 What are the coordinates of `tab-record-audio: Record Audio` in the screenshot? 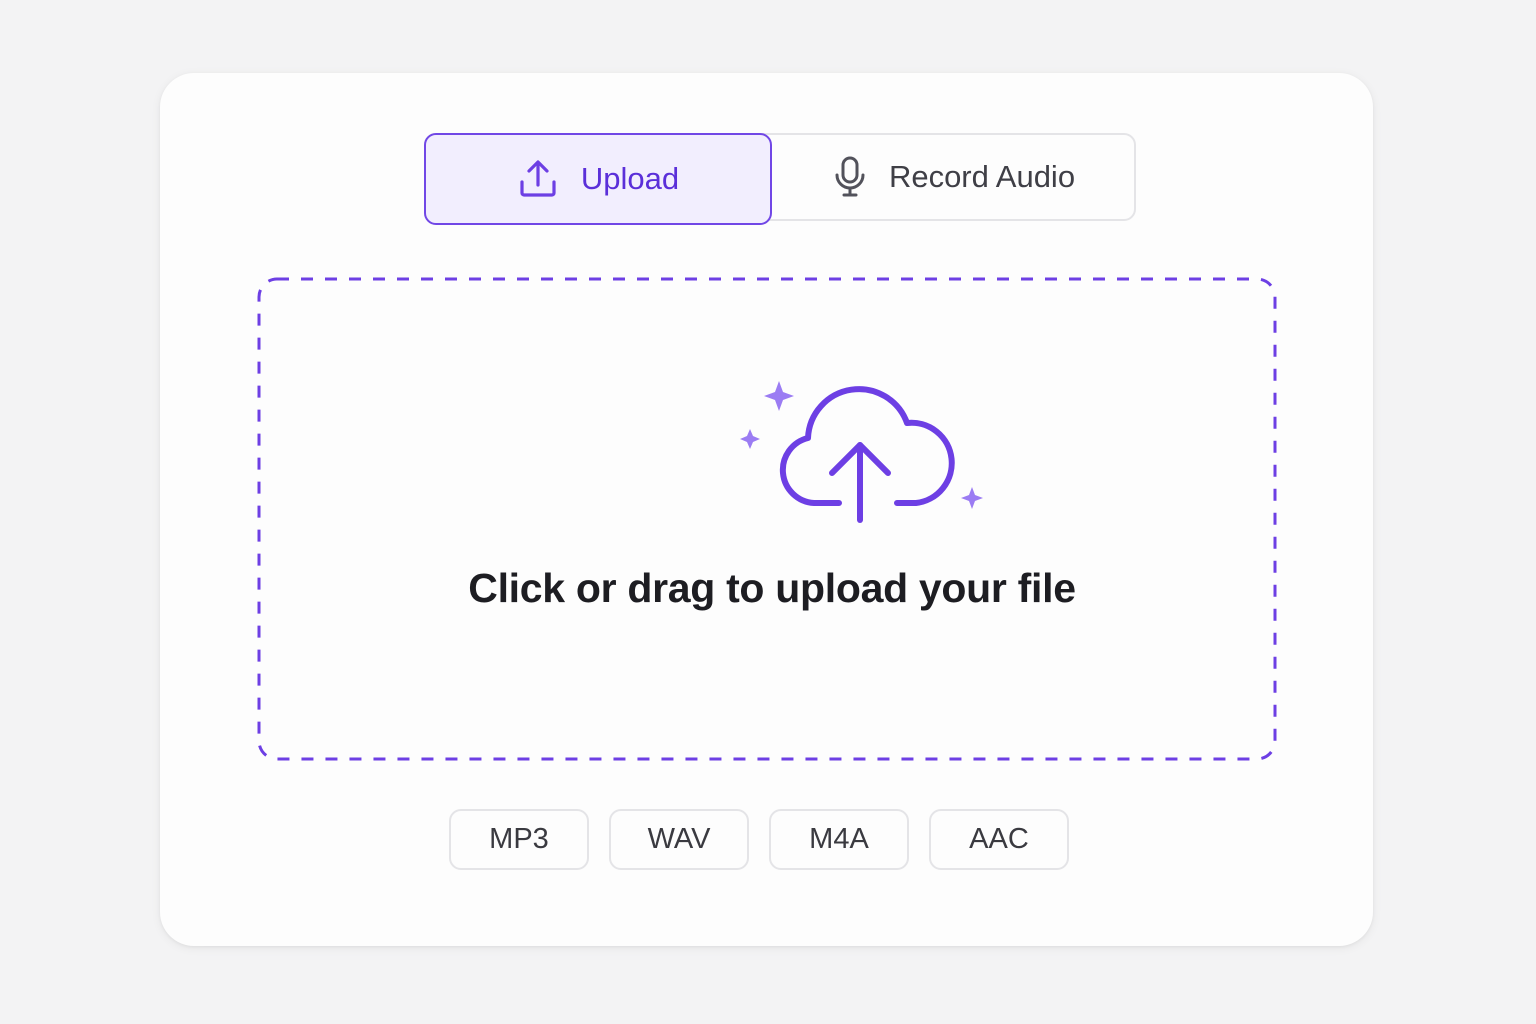 It's located at (954, 177).